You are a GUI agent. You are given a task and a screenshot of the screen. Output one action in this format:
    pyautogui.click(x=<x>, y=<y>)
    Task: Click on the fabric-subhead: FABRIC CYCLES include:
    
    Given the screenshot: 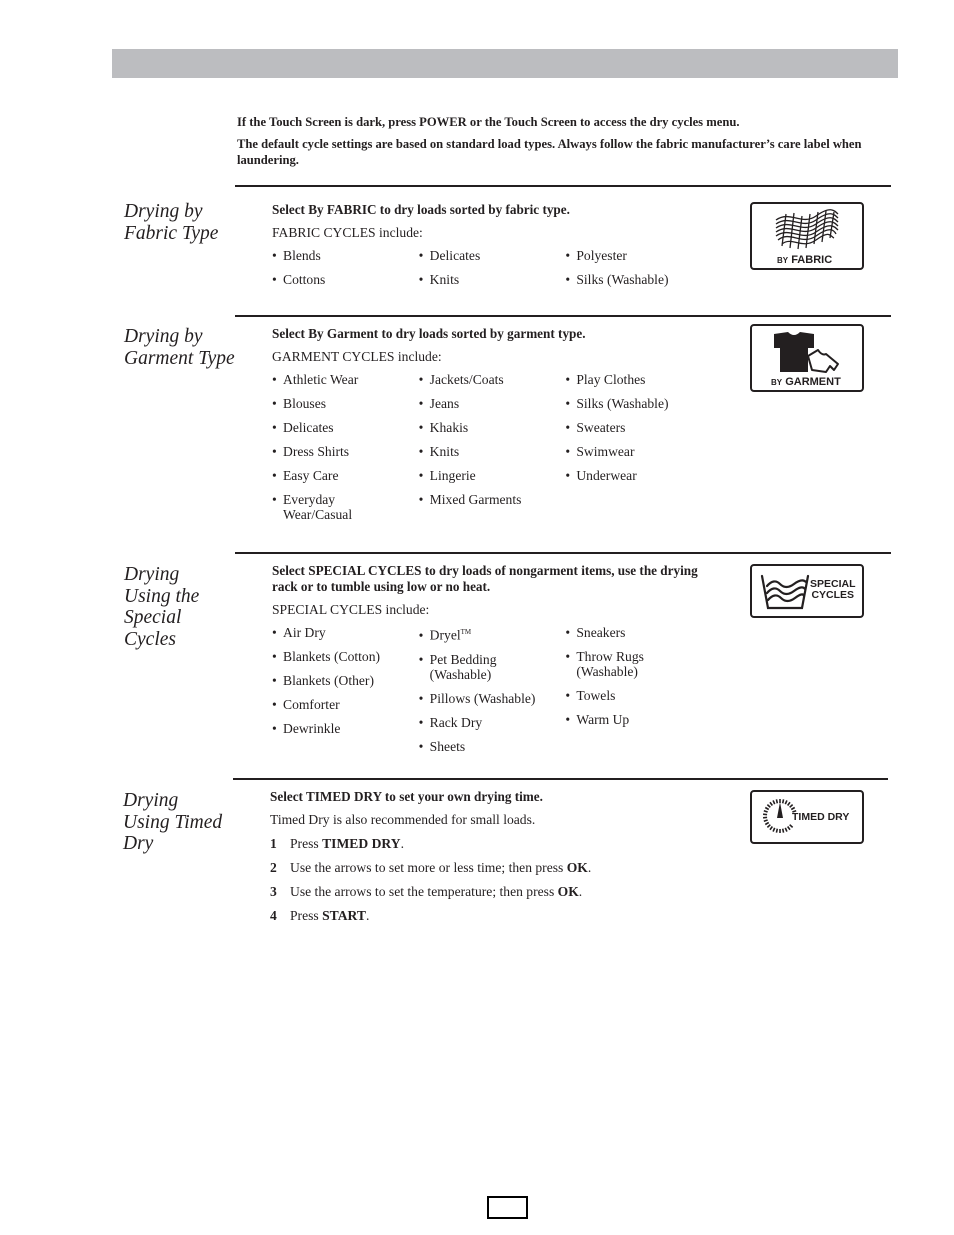 What is the action you would take?
    pyautogui.click(x=347, y=232)
    